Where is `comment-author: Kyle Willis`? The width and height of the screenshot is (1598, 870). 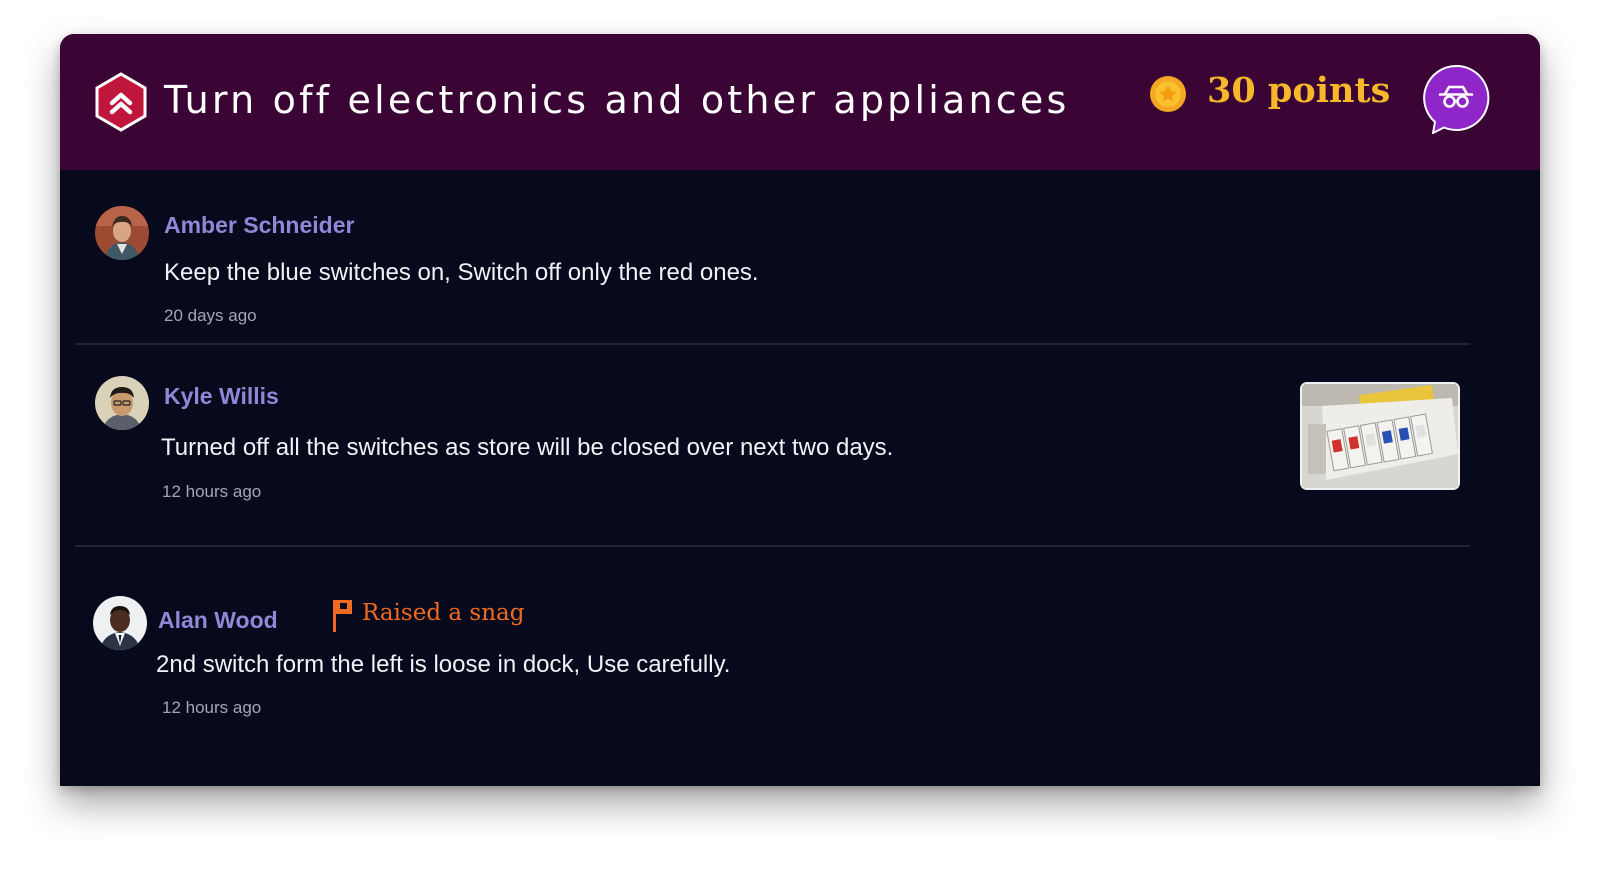
comment-author: Kyle Willis is located at coordinates (221, 396).